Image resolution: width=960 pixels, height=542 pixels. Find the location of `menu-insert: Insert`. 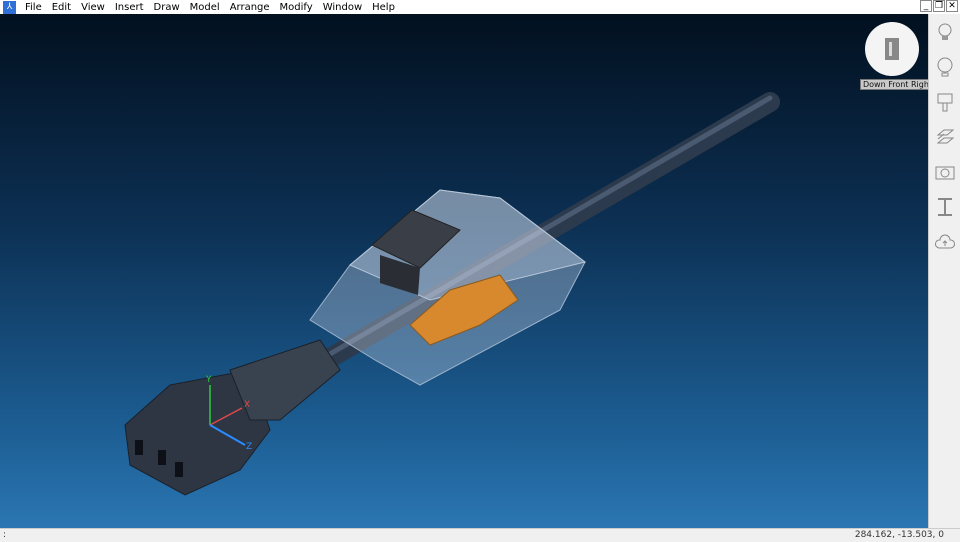

menu-insert: Insert is located at coordinates (129, 7).